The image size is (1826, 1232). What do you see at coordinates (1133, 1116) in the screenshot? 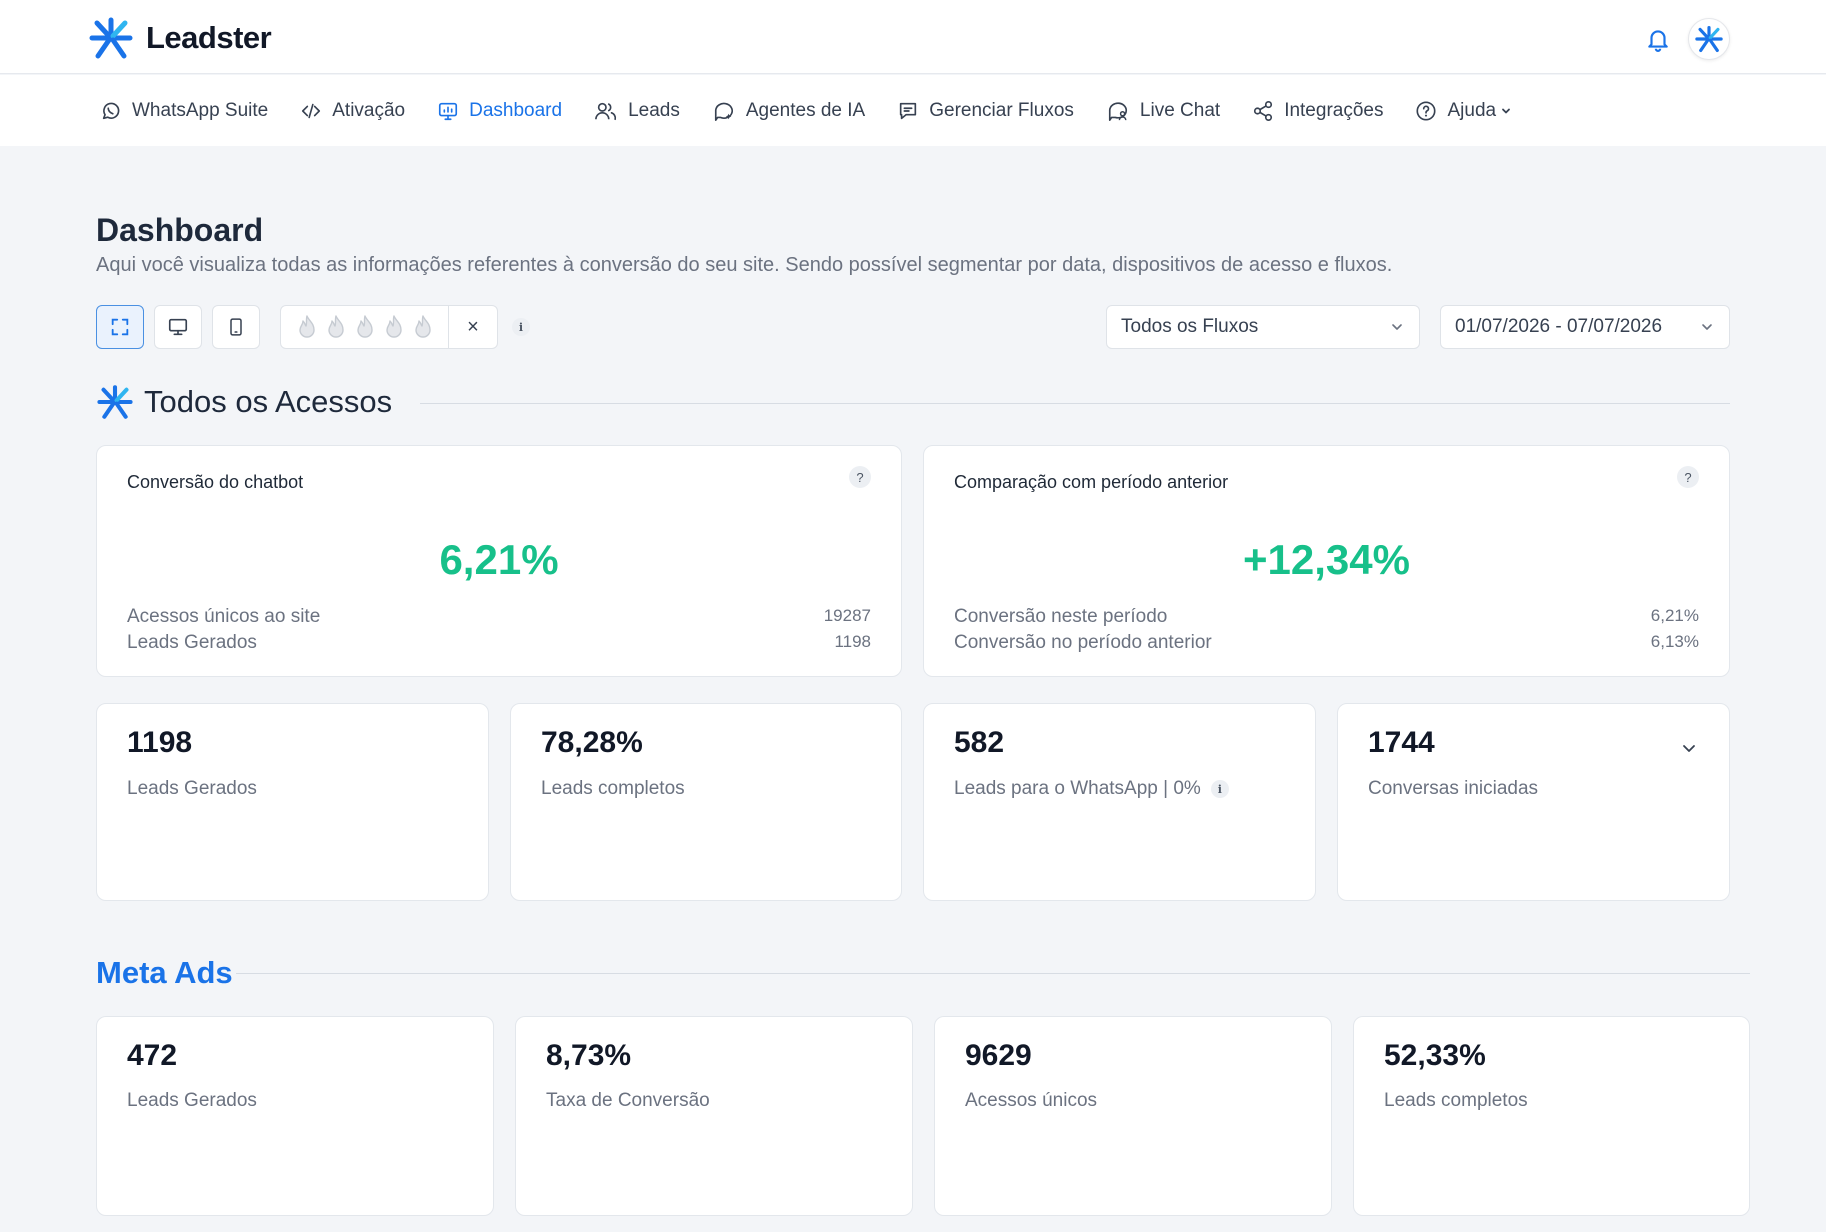
I see `meta-stat-card-acessos-unicos: 9629 Acessos únicos` at bounding box center [1133, 1116].